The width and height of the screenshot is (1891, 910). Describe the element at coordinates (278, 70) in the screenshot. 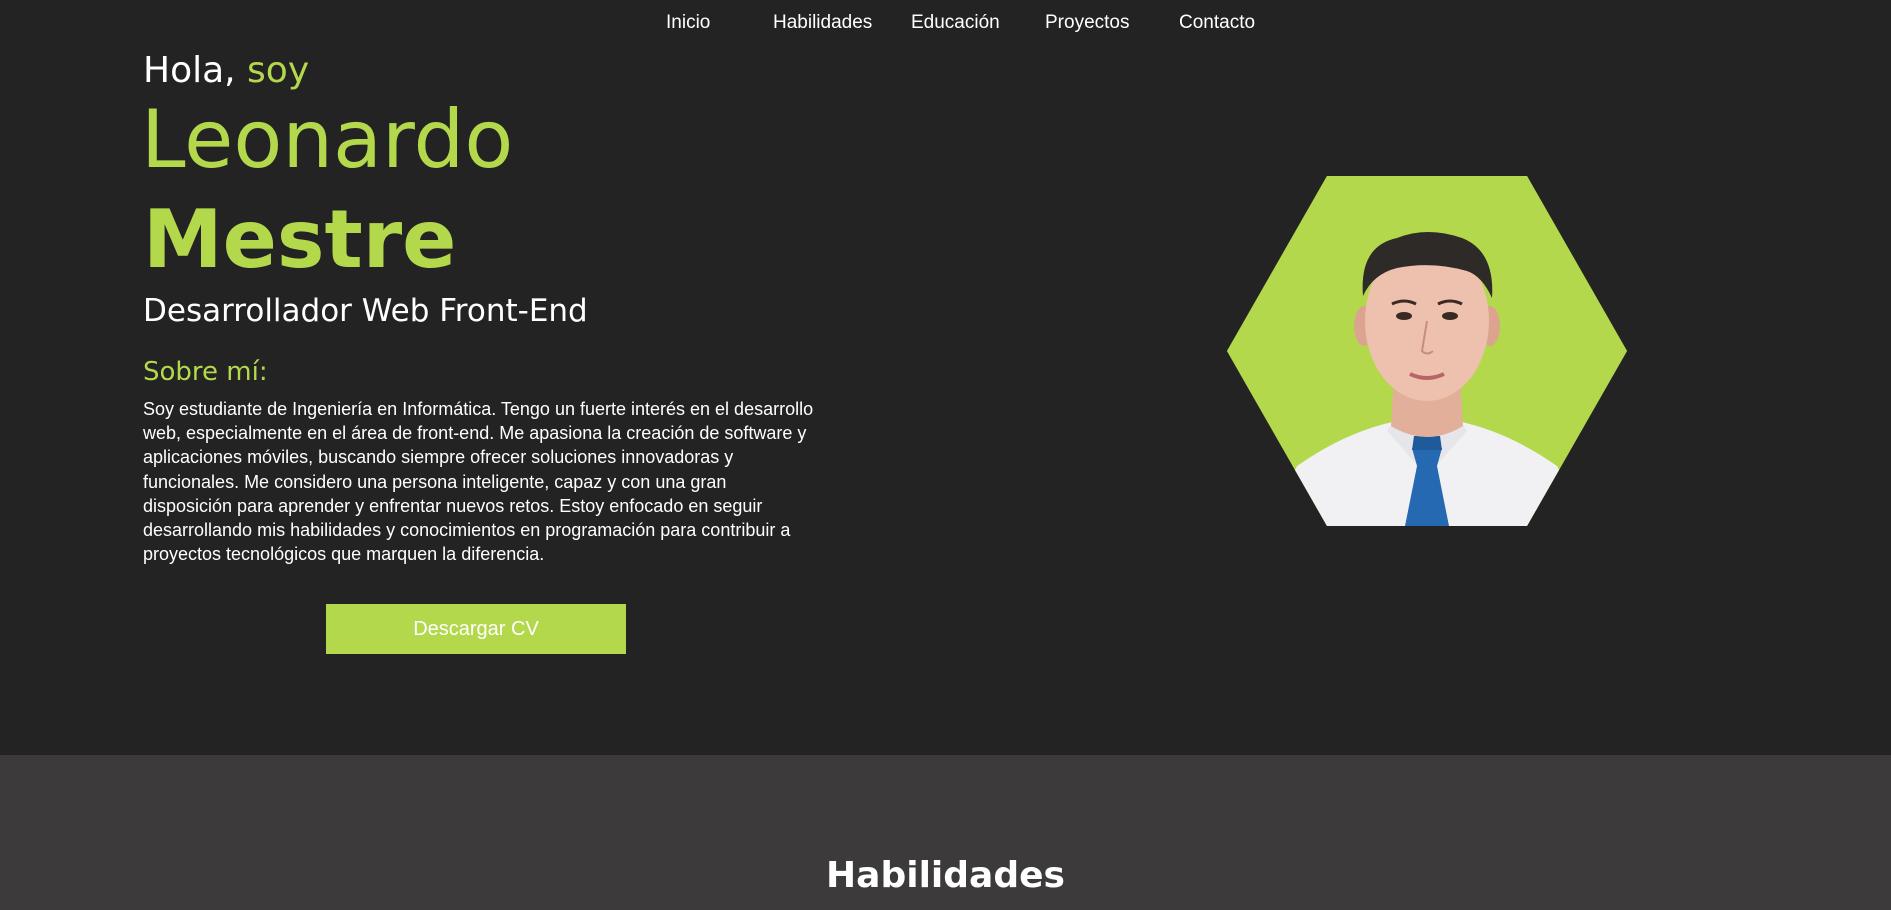

I see `greeting-accent: soy` at that location.